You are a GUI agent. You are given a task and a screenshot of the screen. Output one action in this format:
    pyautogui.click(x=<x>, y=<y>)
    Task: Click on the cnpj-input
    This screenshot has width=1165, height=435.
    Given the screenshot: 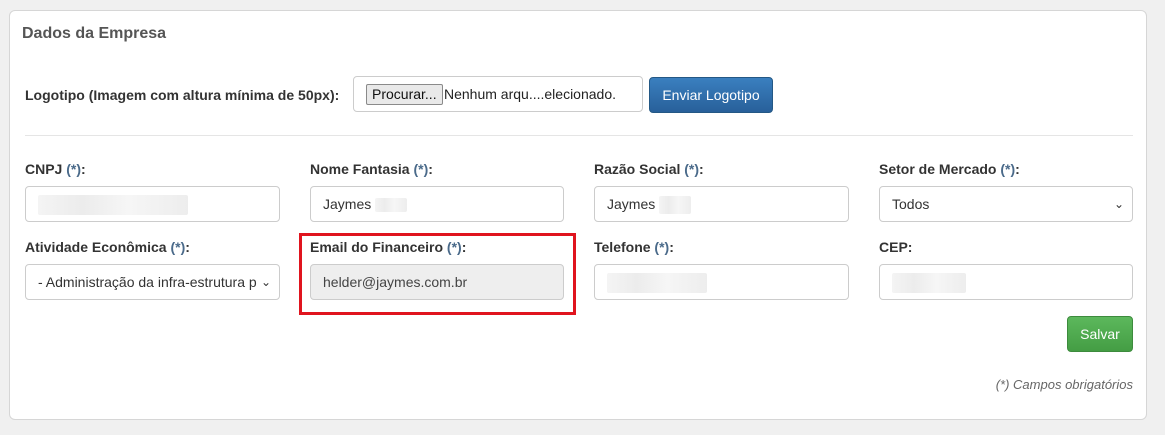 What is the action you would take?
    pyautogui.click(x=152, y=204)
    